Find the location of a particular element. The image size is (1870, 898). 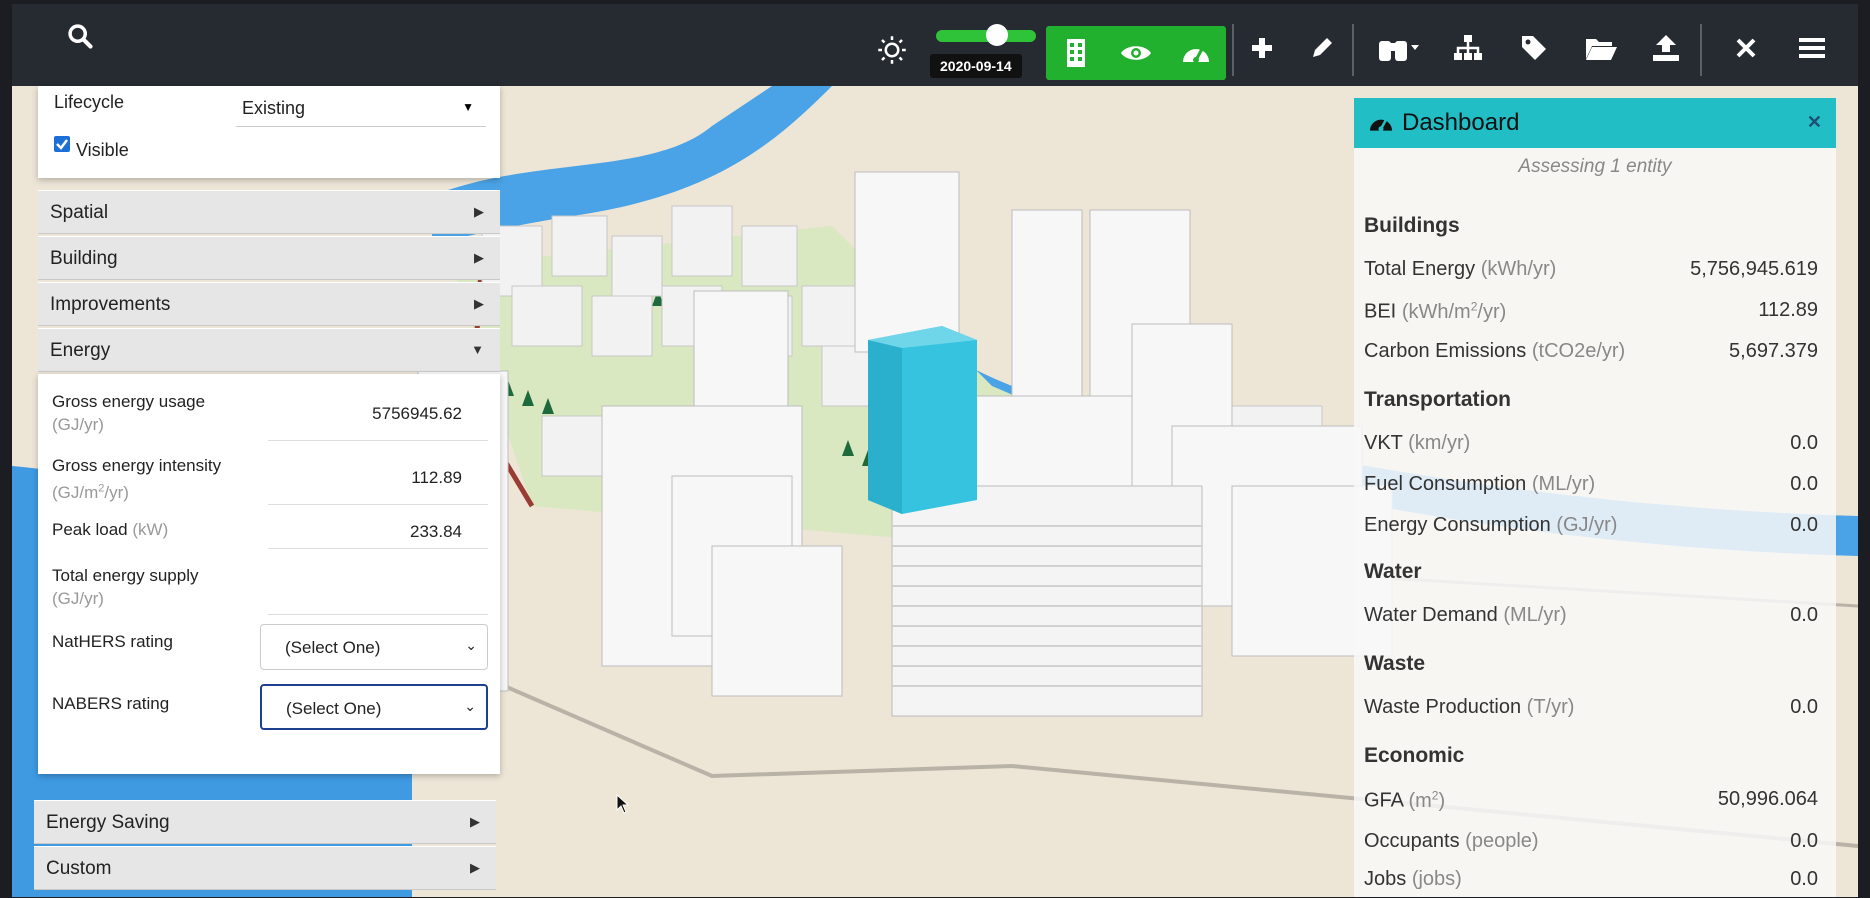

gross-usage-value: 5756945.62 is located at coordinates (417, 414).